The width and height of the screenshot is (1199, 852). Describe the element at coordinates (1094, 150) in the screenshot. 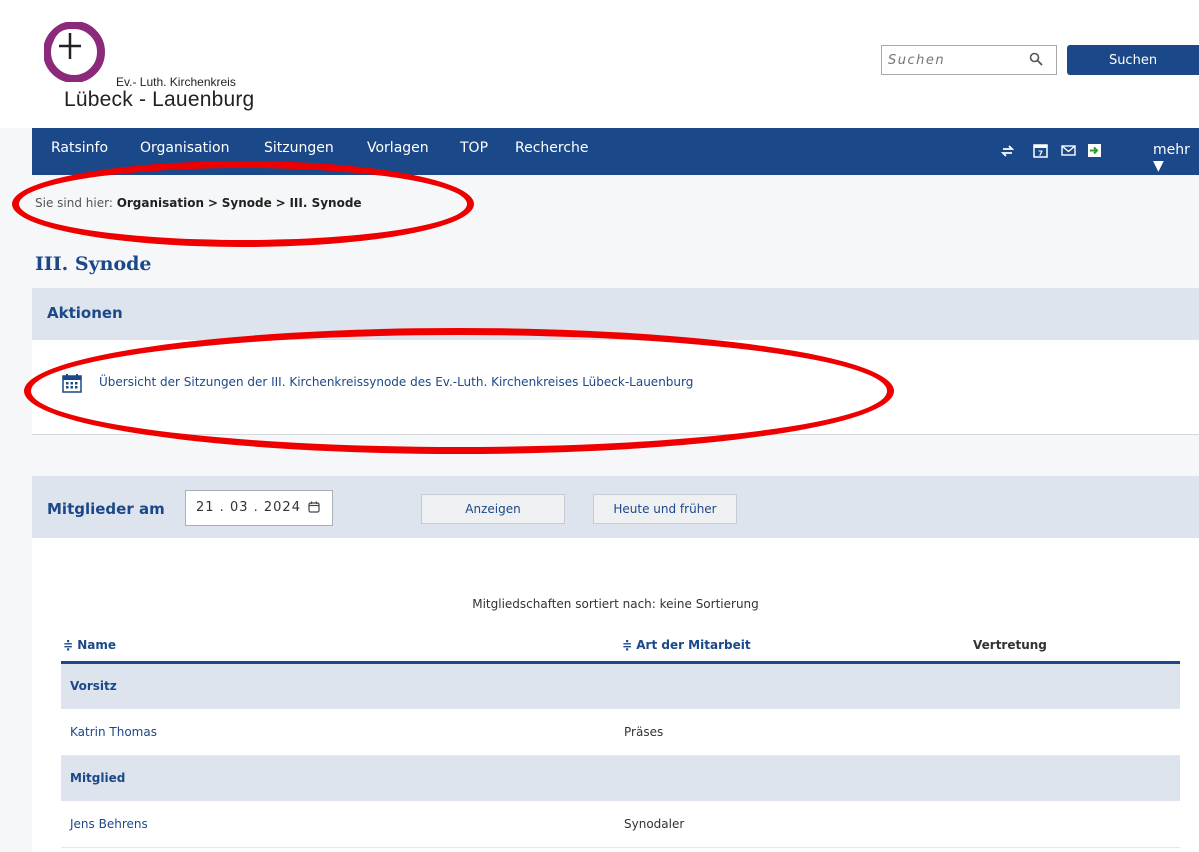

I see `logout-icon` at that location.